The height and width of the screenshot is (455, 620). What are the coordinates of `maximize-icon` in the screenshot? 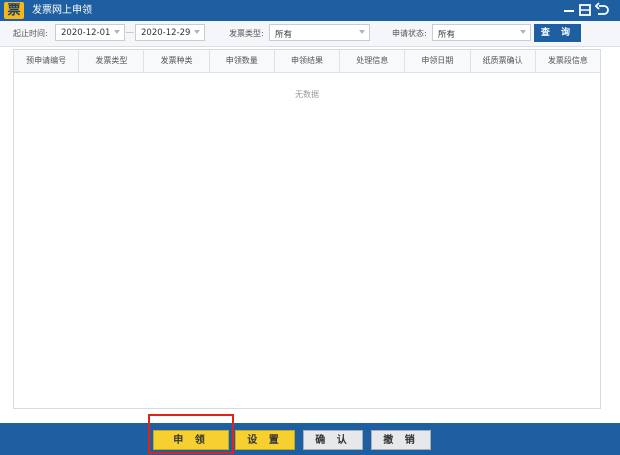 It's located at (585, 10).